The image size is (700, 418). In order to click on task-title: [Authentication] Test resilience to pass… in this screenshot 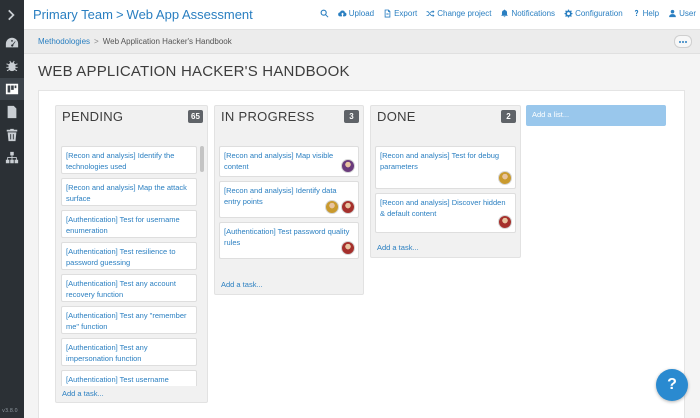, I will do `click(121, 257)`.